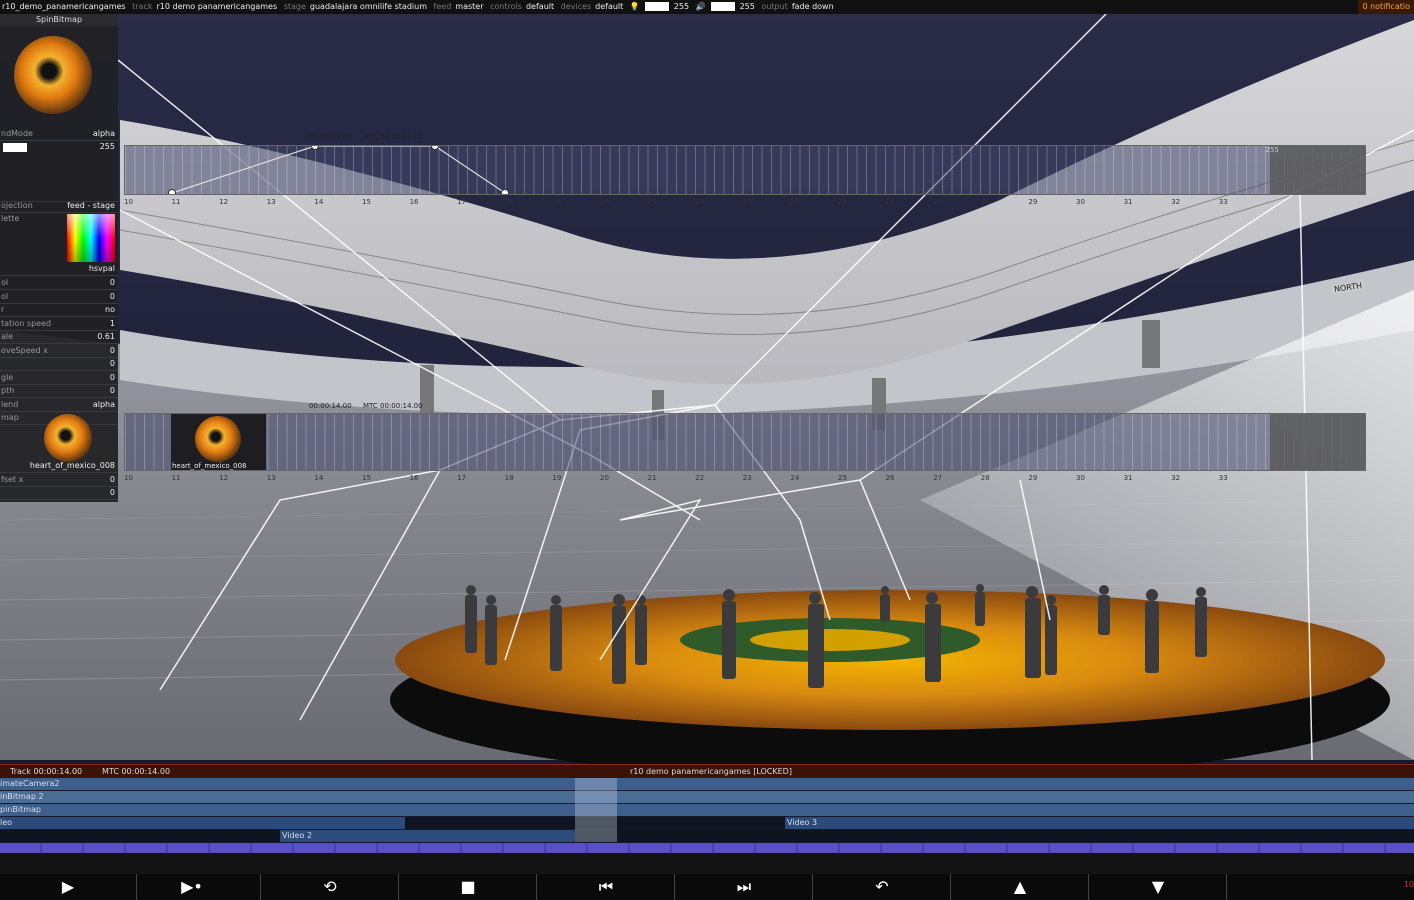 The image size is (1414, 900). I want to click on playhead-column, so click(596, 810).